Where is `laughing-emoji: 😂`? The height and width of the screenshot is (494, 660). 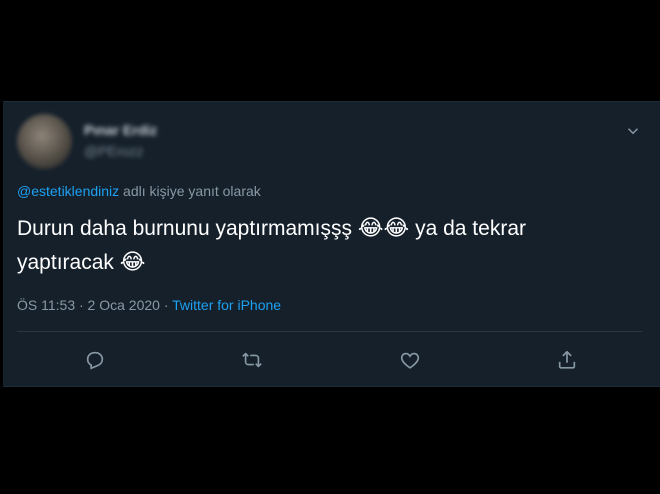 laughing-emoji: 😂 is located at coordinates (132, 261).